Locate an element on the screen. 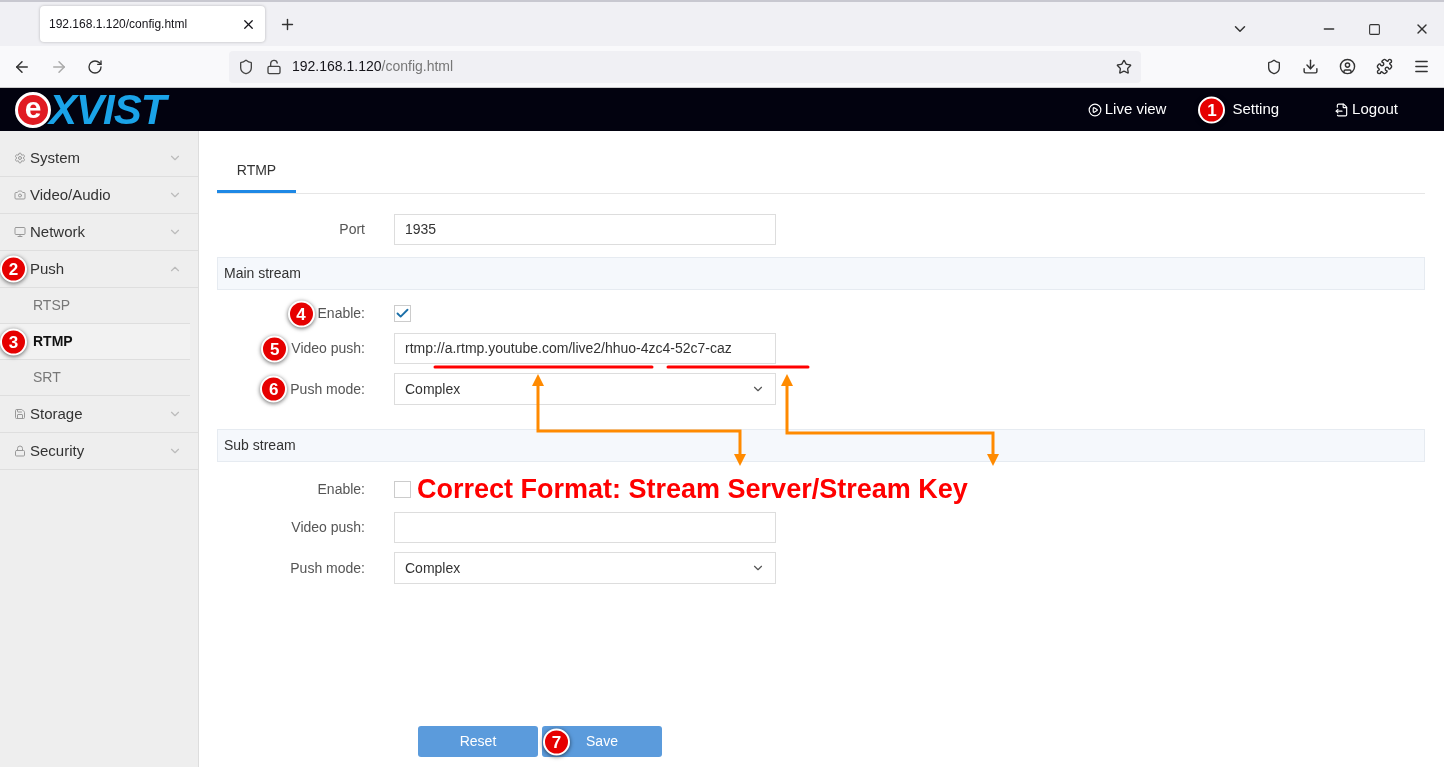 The height and width of the screenshot is (767, 1444). step-marker: 6 is located at coordinates (274, 389).